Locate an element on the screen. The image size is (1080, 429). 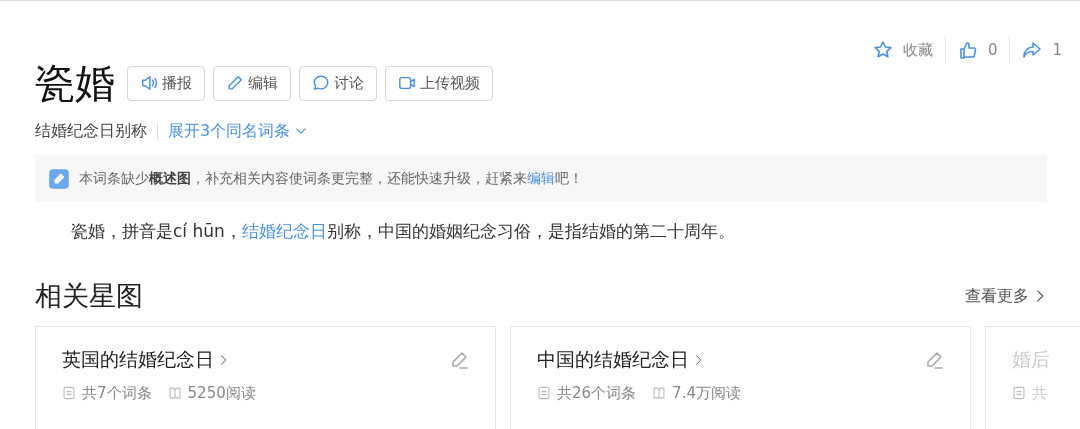
entry-subtitle: 结婚纪念日别称 is located at coordinates (91, 131).